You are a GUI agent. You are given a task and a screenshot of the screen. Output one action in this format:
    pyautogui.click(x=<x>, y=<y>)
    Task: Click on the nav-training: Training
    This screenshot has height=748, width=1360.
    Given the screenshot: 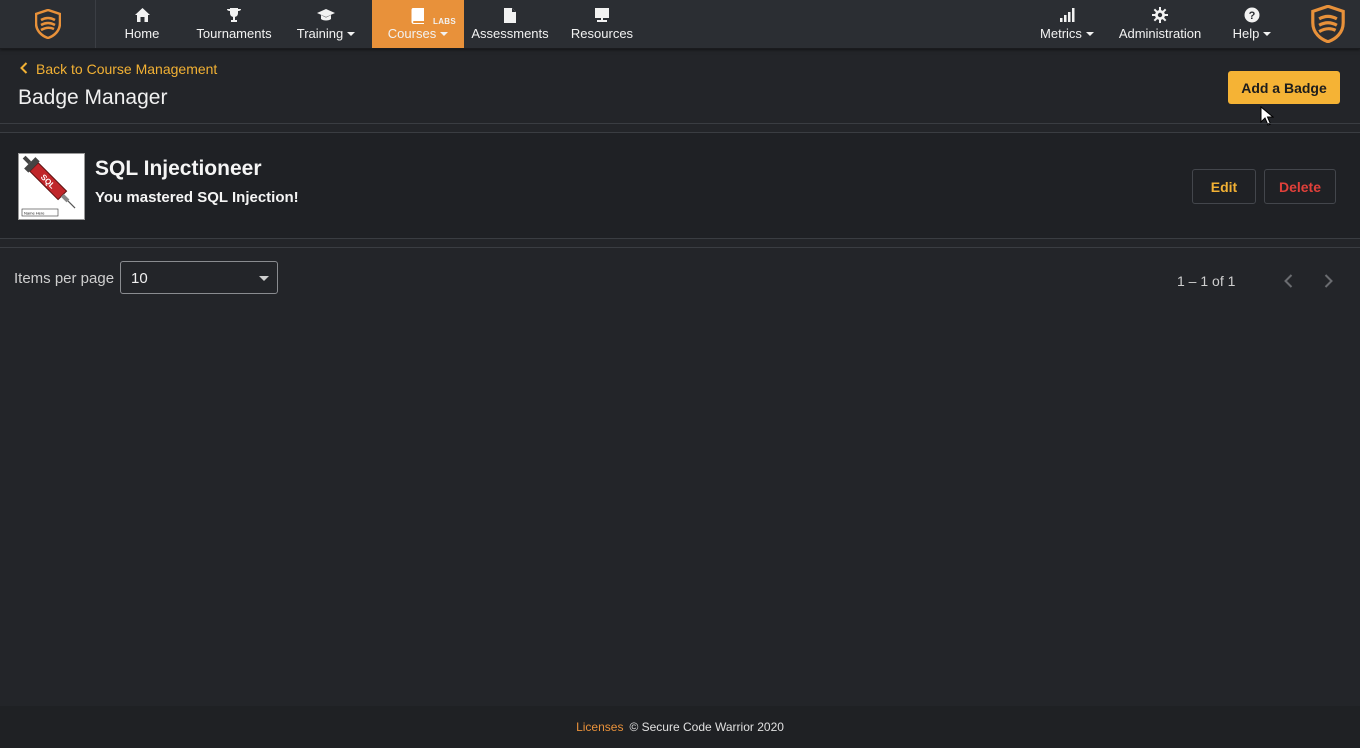 What is the action you would take?
    pyautogui.click(x=326, y=24)
    